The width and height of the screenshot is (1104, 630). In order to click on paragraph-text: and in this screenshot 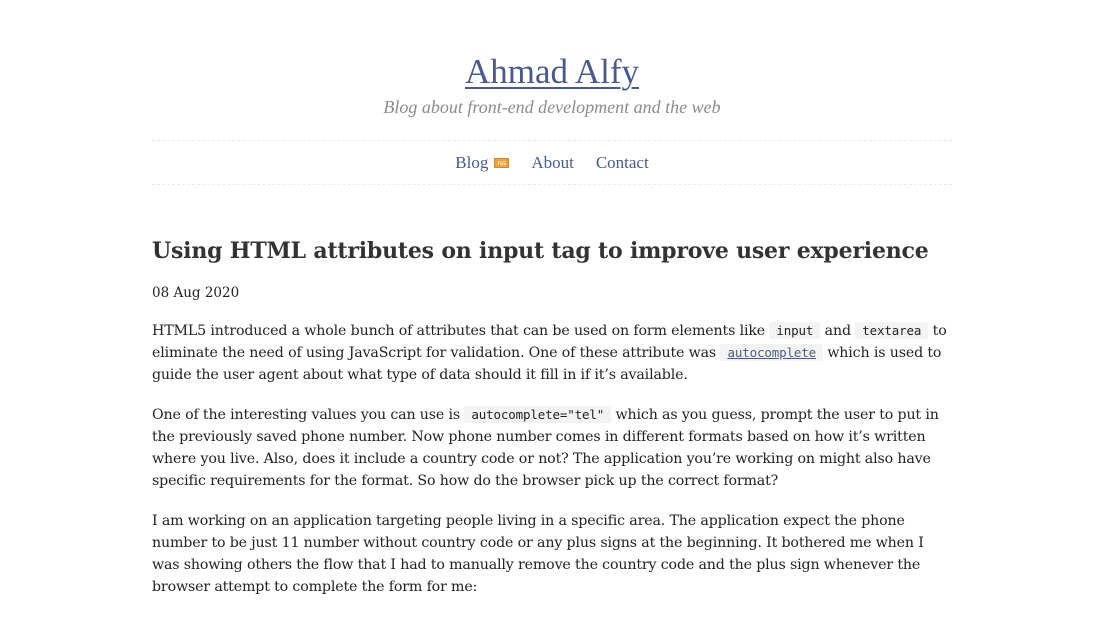, I will do `click(838, 331)`.